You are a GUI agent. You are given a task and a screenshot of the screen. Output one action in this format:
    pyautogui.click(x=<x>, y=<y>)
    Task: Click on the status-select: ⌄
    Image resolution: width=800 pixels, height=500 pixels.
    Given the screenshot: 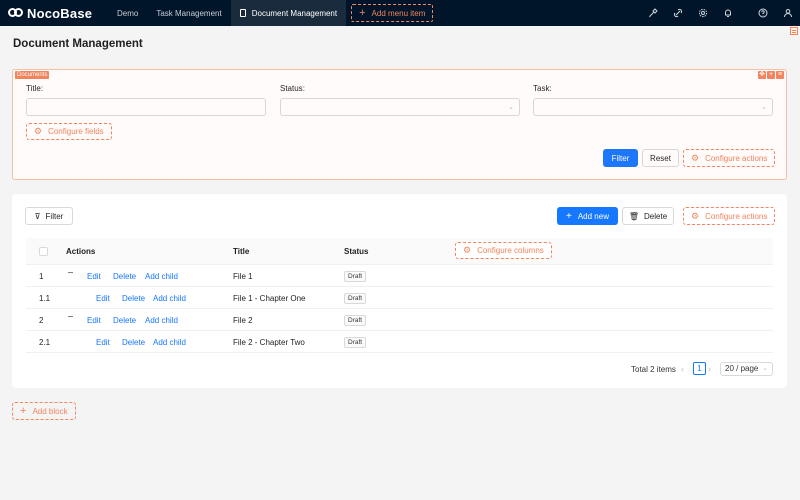 What is the action you would take?
    pyautogui.click(x=400, y=107)
    